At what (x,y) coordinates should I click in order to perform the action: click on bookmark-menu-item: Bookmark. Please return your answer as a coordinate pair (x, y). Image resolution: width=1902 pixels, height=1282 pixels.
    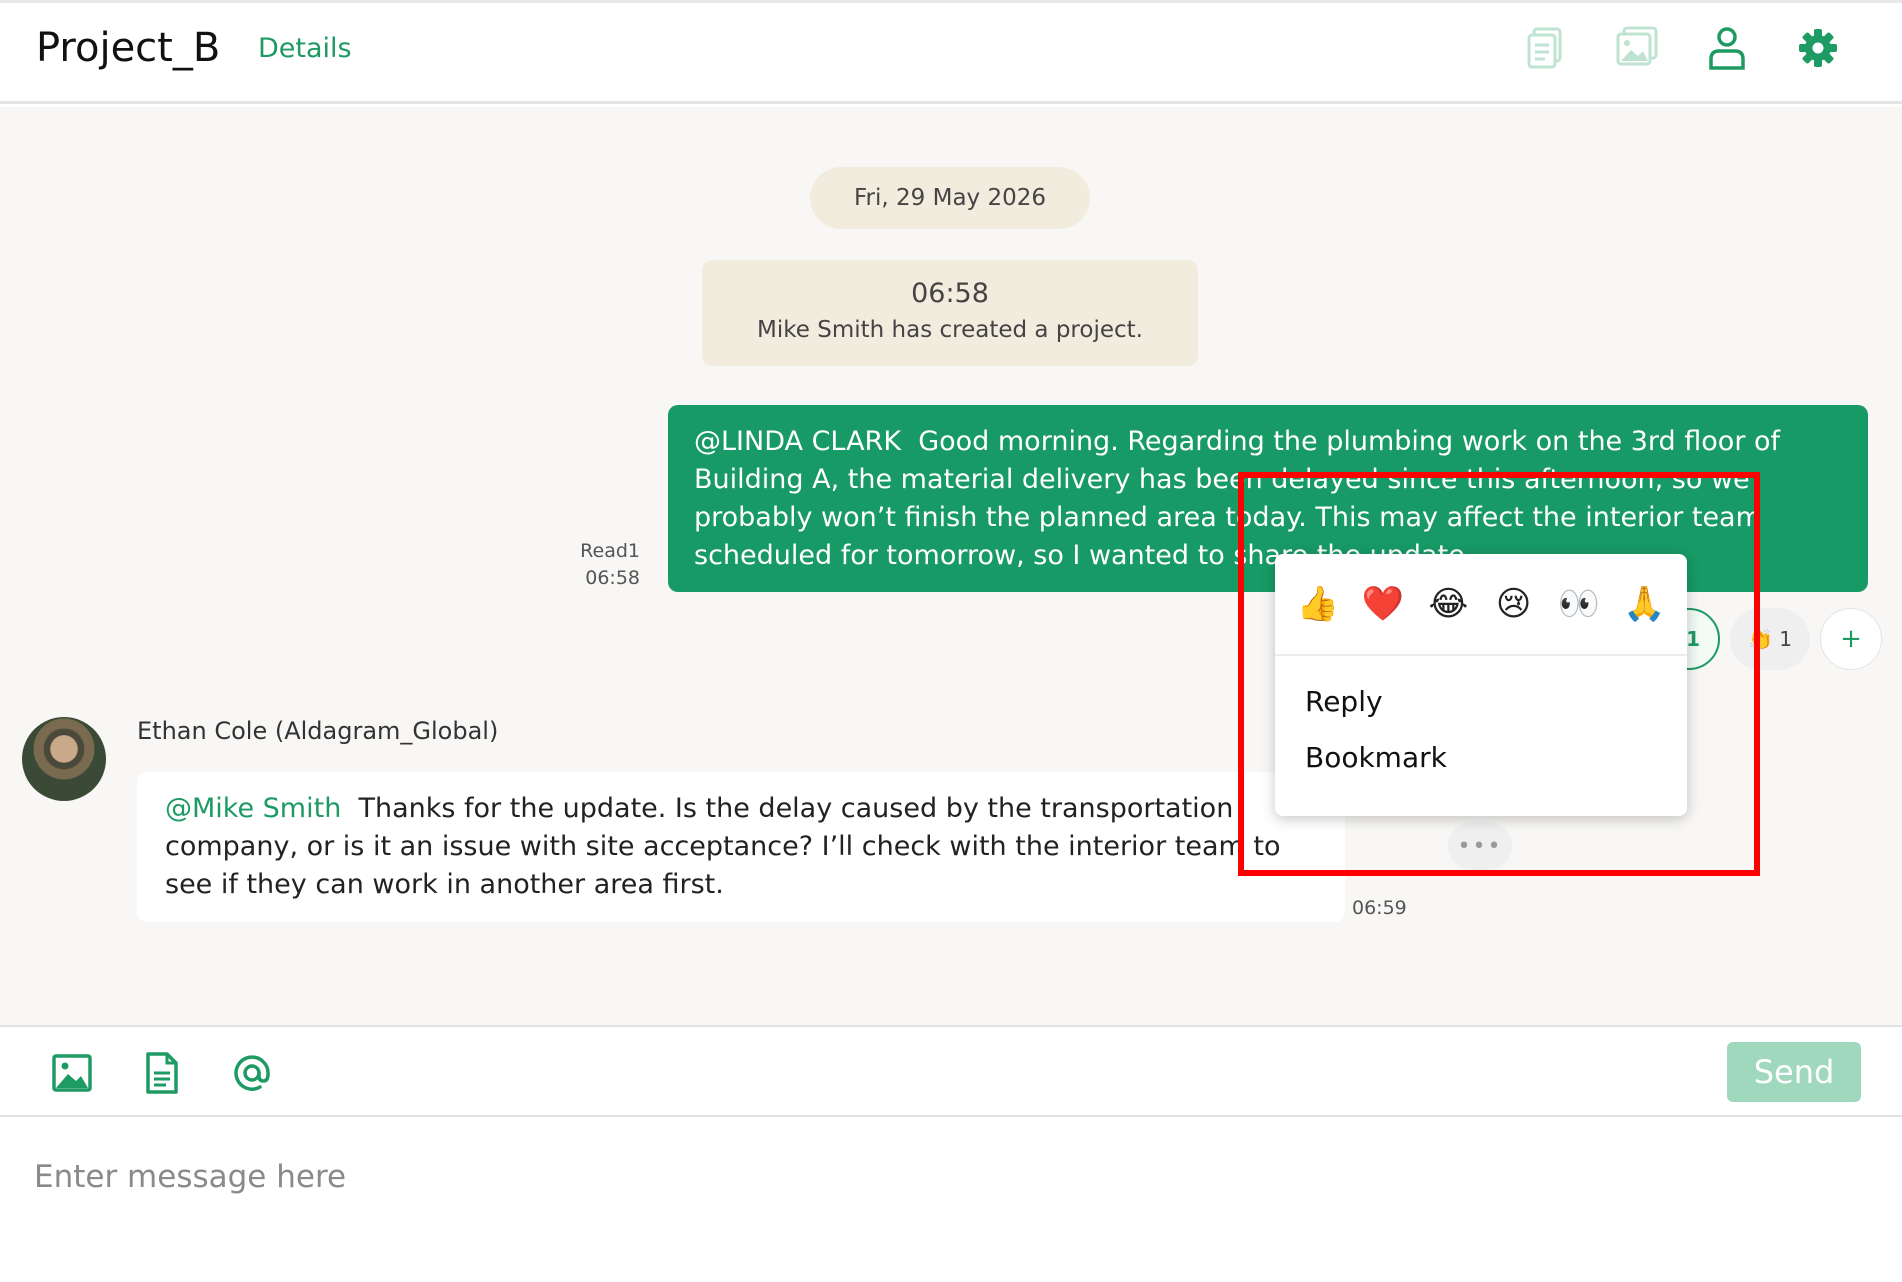
    Looking at the image, I should click on (1481, 758).